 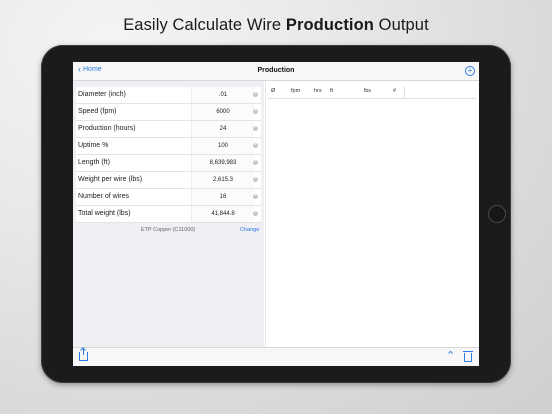 I want to click on headline-prefix: Easily Calculate Wire, so click(x=204, y=25).